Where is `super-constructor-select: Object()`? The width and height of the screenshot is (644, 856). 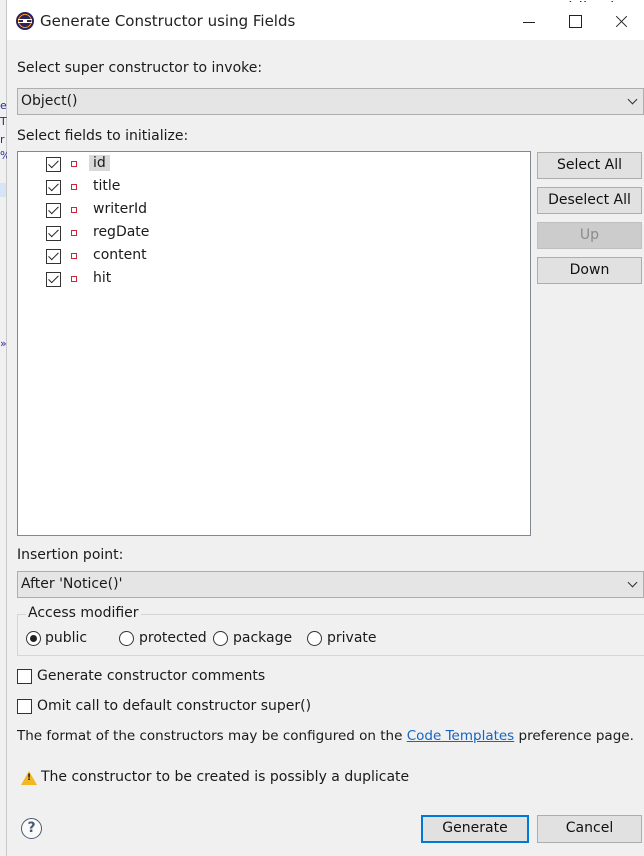
super-constructor-select: Object() is located at coordinates (330, 101).